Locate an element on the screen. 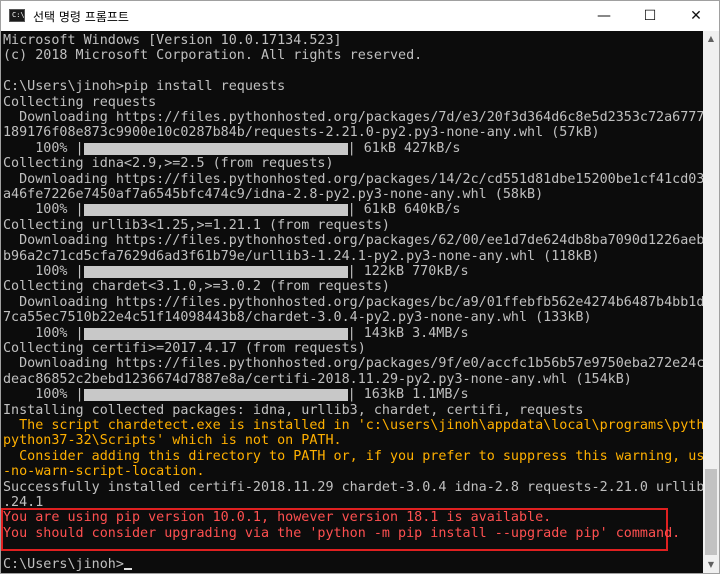 The image size is (720, 574). console-line-text: Collecting requests is located at coordinates (80, 102).